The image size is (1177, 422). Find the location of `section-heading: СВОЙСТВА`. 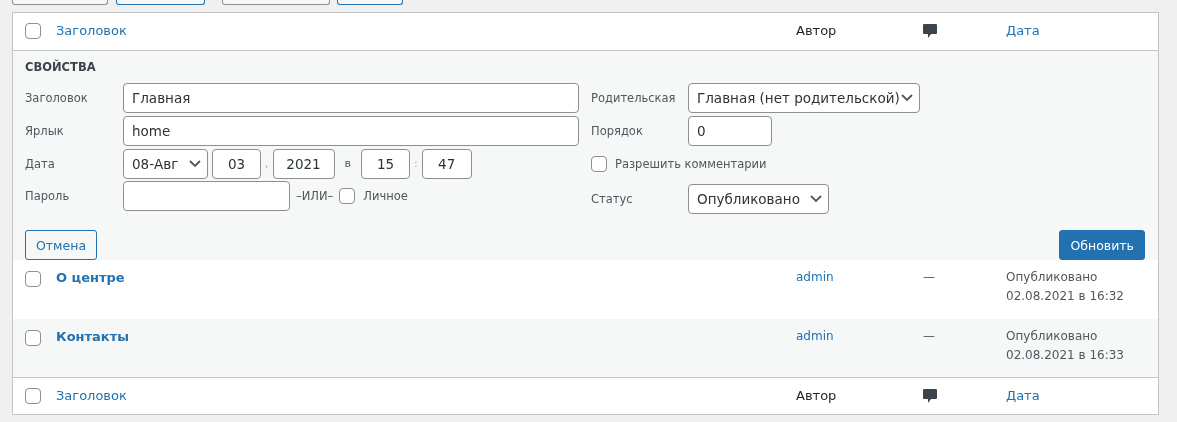

section-heading: СВОЙСТВА is located at coordinates (61, 68).